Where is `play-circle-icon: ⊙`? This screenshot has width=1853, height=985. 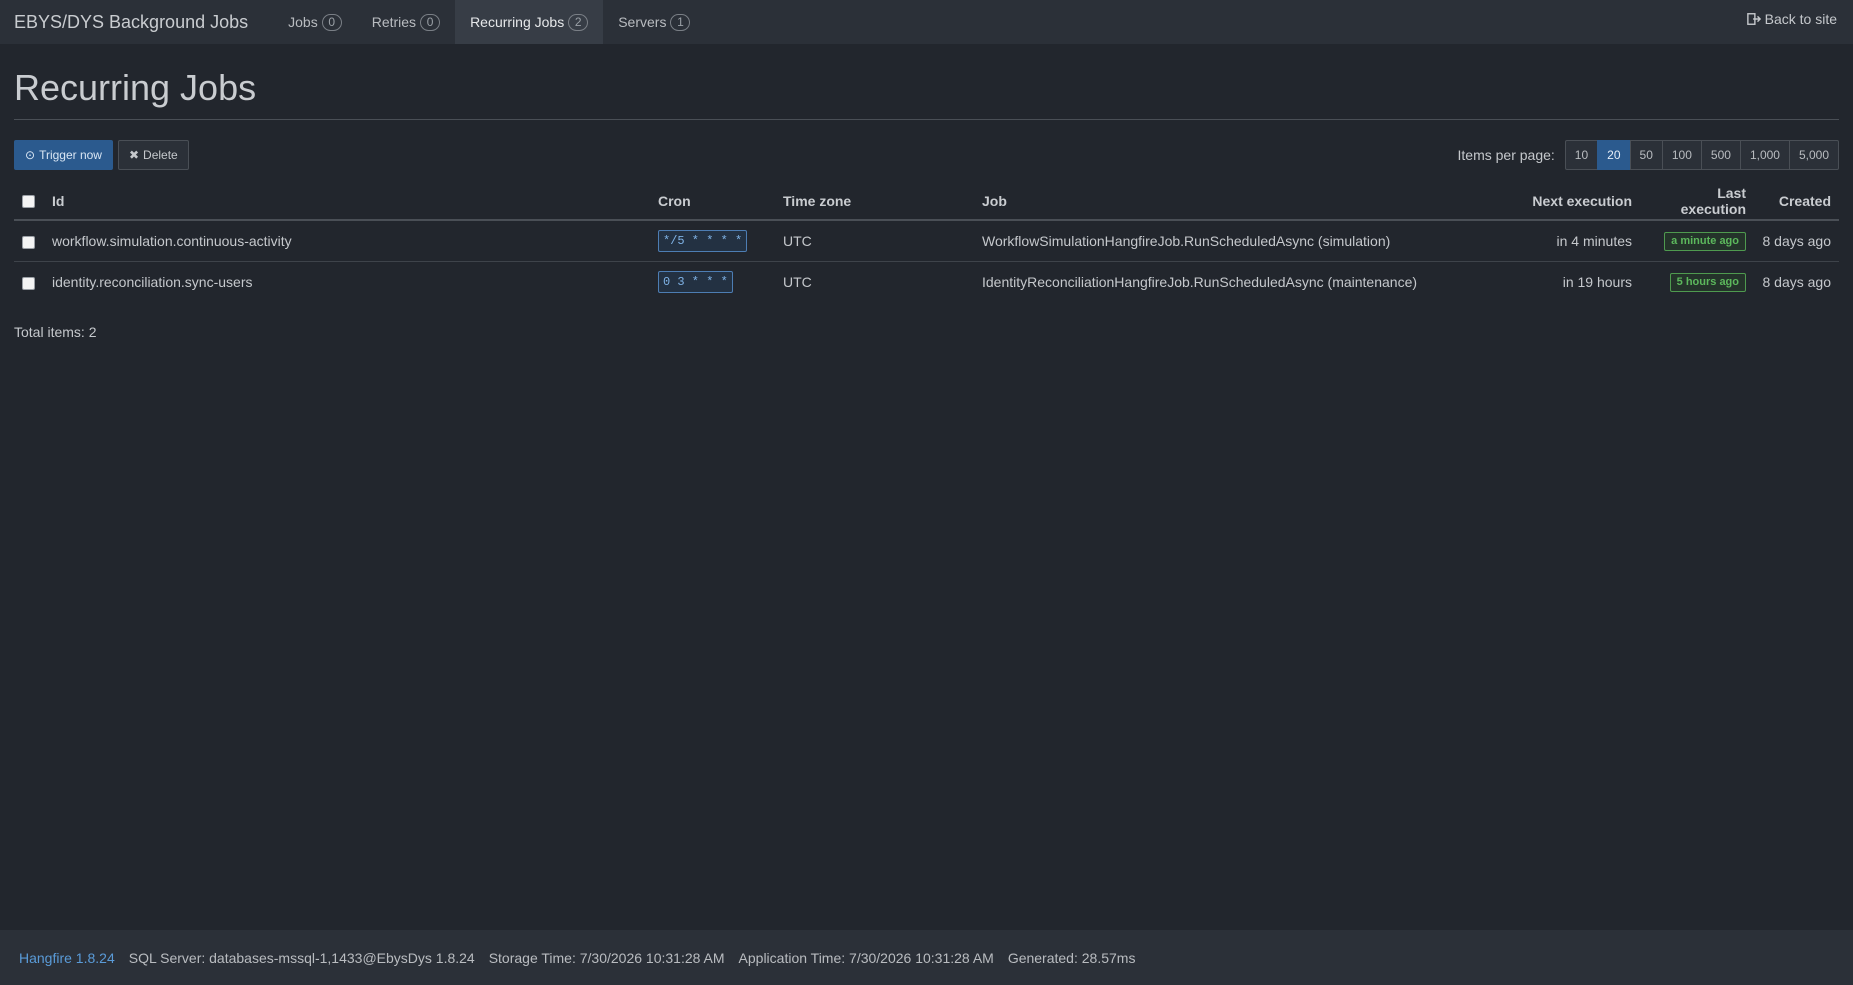
play-circle-icon: ⊙ is located at coordinates (30, 155).